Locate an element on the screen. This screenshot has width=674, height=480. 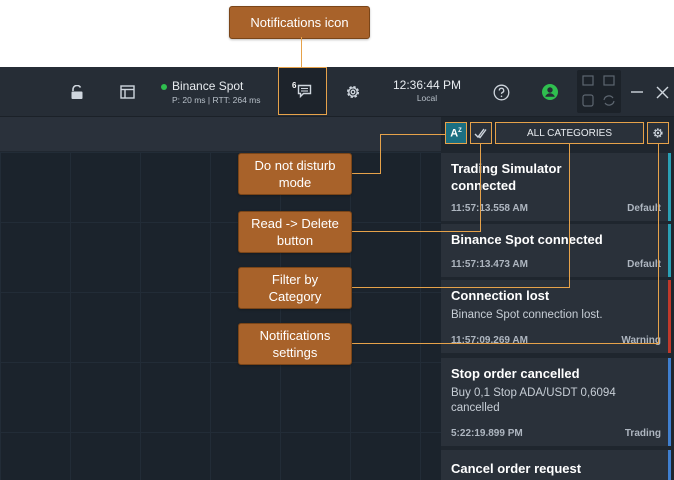
callout-text: Notifications icon is located at coordinates (299, 22).